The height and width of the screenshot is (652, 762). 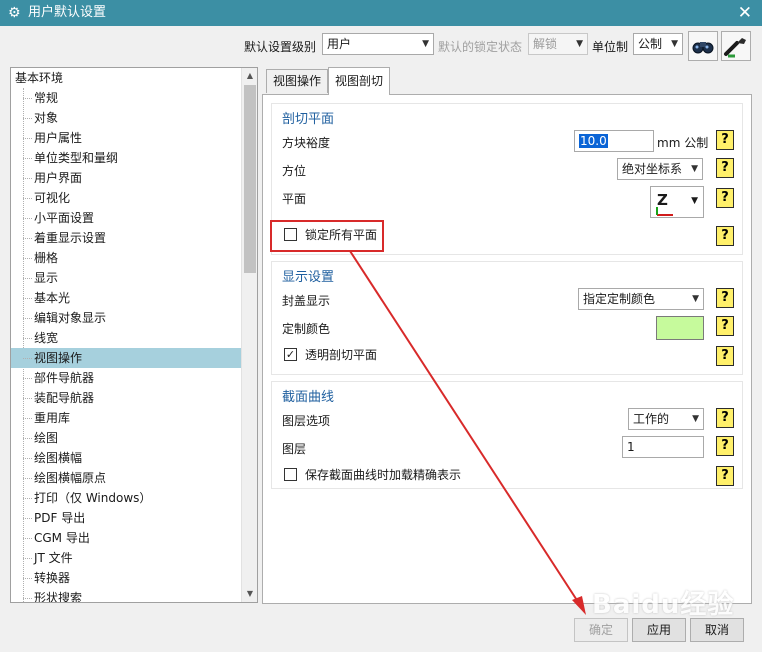 What do you see at coordinates (745, 13) in the screenshot?
I see `close-icon: ✕` at bounding box center [745, 13].